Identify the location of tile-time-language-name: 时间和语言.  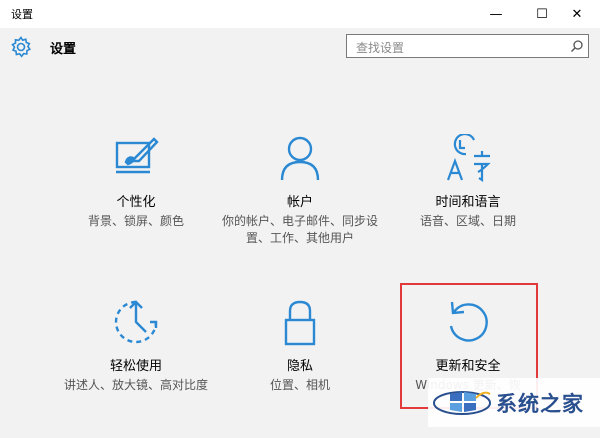
(468, 202).